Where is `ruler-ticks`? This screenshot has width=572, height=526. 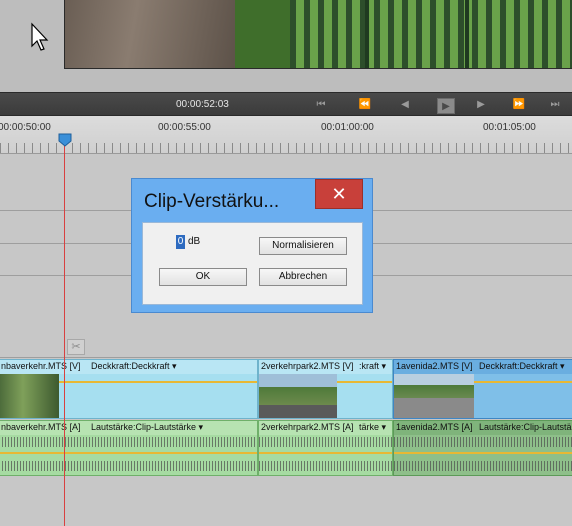 ruler-ticks is located at coordinates (286, 148).